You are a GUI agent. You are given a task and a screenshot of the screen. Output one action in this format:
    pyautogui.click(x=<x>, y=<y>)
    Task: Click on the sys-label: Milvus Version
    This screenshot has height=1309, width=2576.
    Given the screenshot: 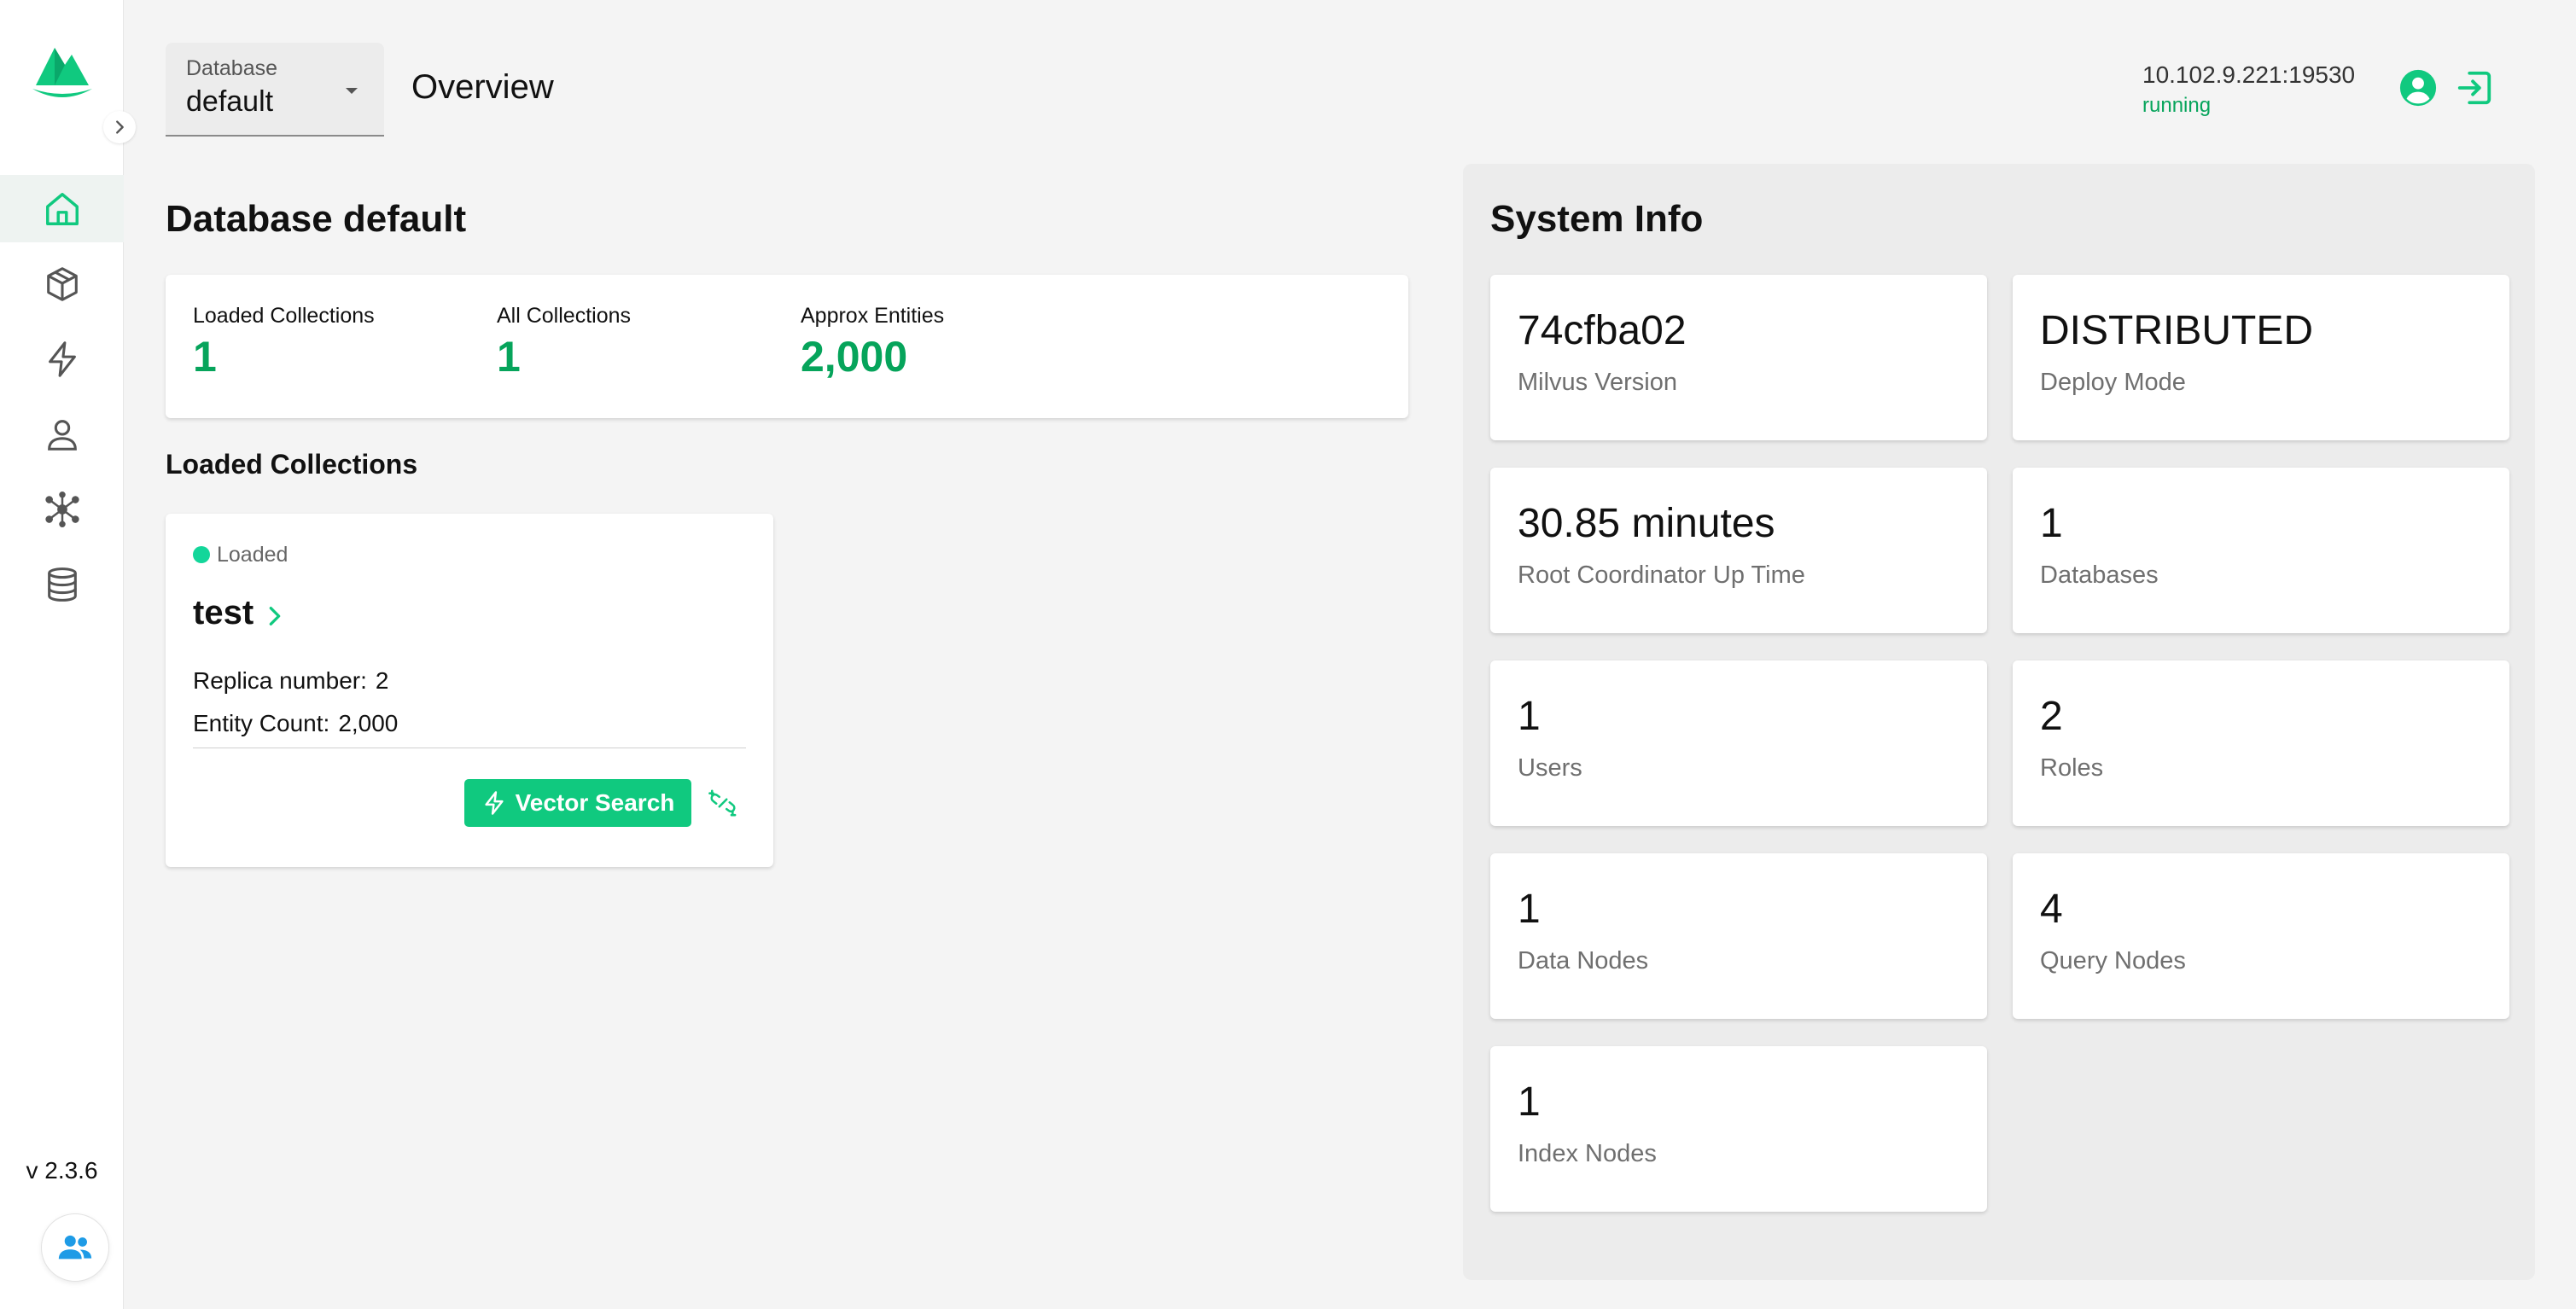 What is the action you would take?
    pyautogui.click(x=1597, y=382)
    